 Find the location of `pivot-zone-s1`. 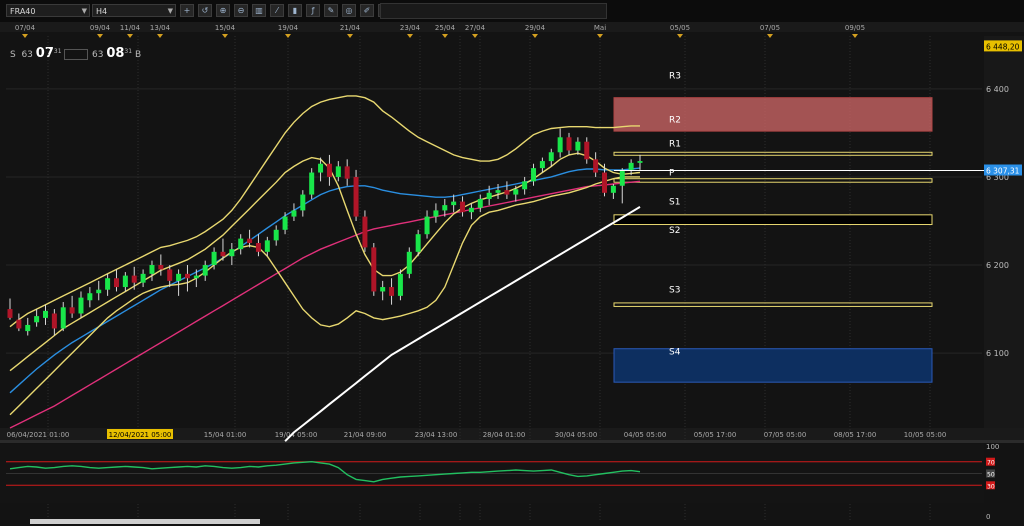

pivot-zone-s1 is located at coordinates (773, 220).